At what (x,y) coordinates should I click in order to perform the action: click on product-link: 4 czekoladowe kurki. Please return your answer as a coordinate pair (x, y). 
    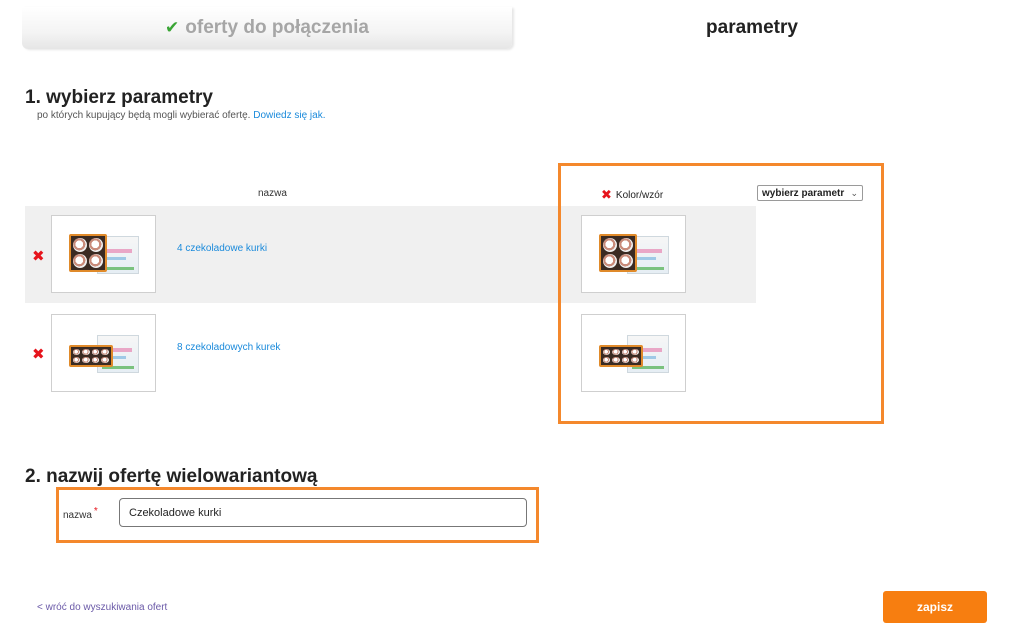
    Looking at the image, I should click on (222, 248).